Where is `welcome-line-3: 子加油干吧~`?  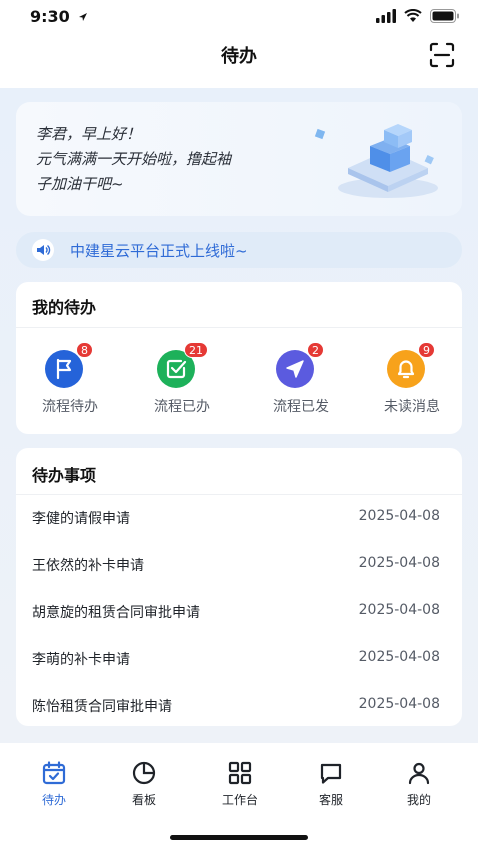 welcome-line-3: 子加油干吧~ is located at coordinates (80, 184).